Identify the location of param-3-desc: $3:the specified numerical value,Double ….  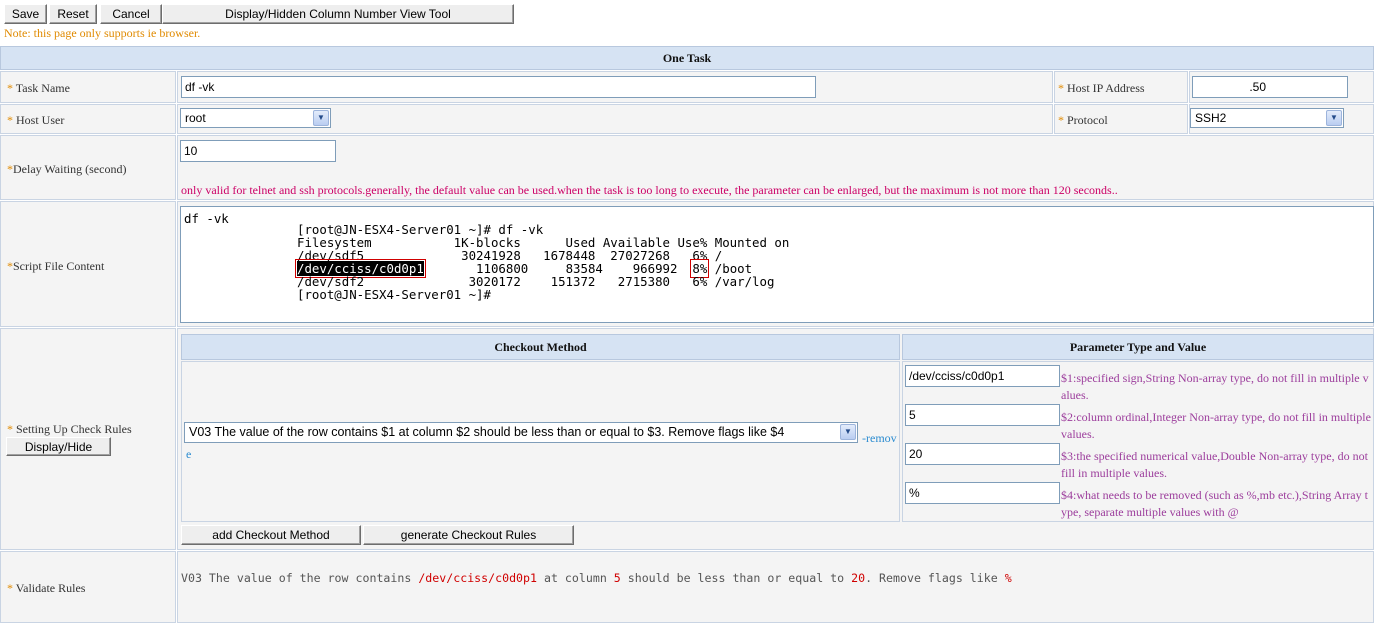
(1214, 464).